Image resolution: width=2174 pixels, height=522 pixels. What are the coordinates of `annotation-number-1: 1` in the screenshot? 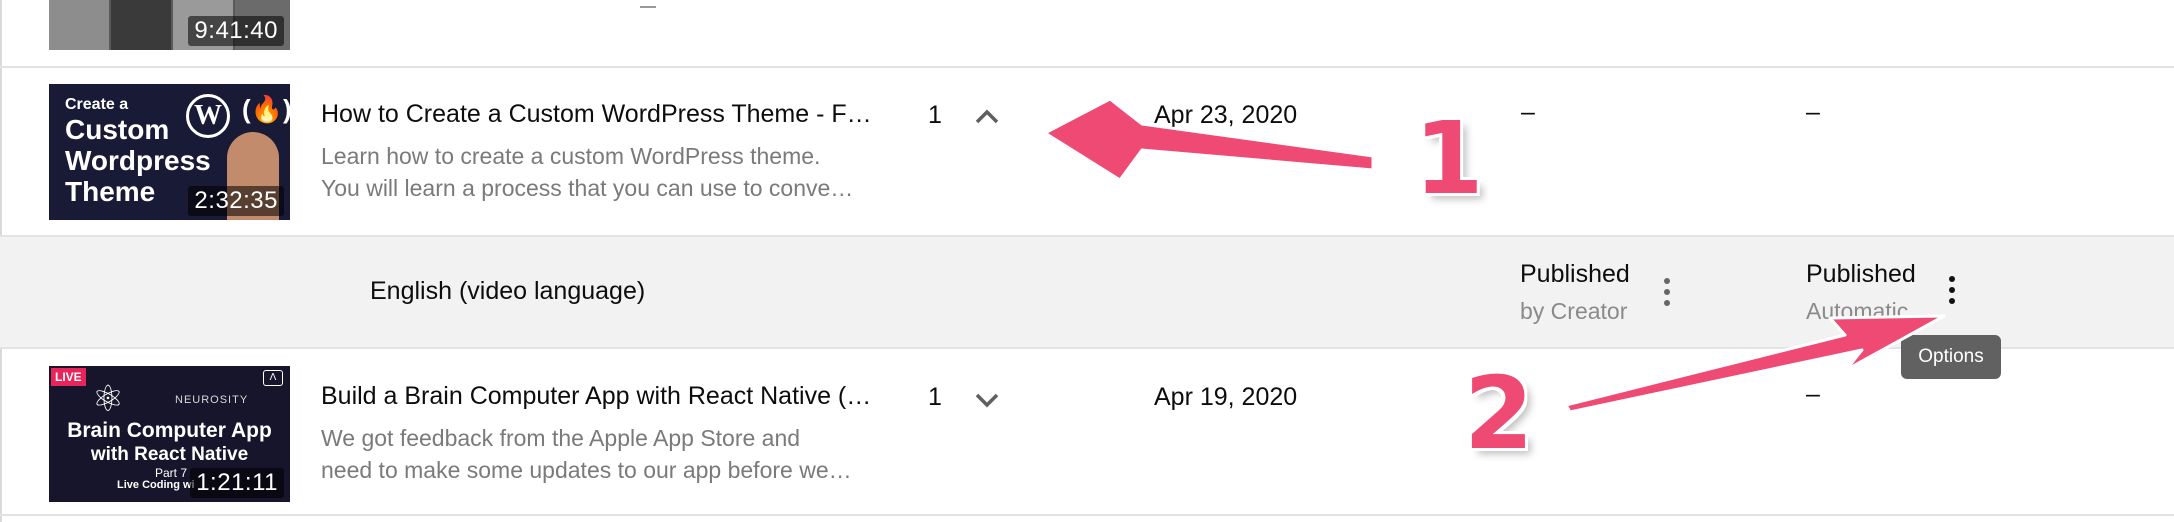 It's located at (1449, 158).